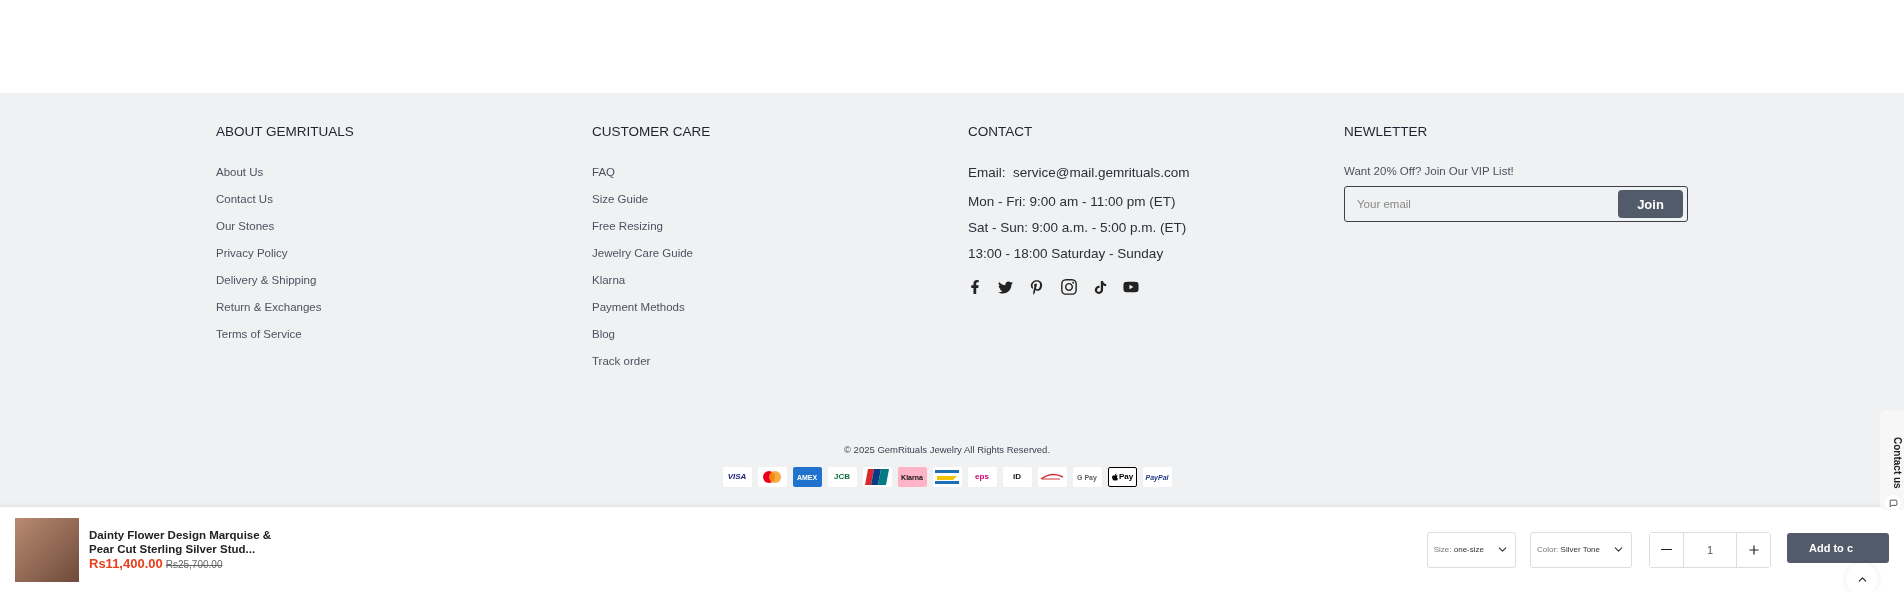 This screenshot has width=1904, height=592. What do you see at coordinates (609, 280) in the screenshot?
I see `footer-link: Klarna` at bounding box center [609, 280].